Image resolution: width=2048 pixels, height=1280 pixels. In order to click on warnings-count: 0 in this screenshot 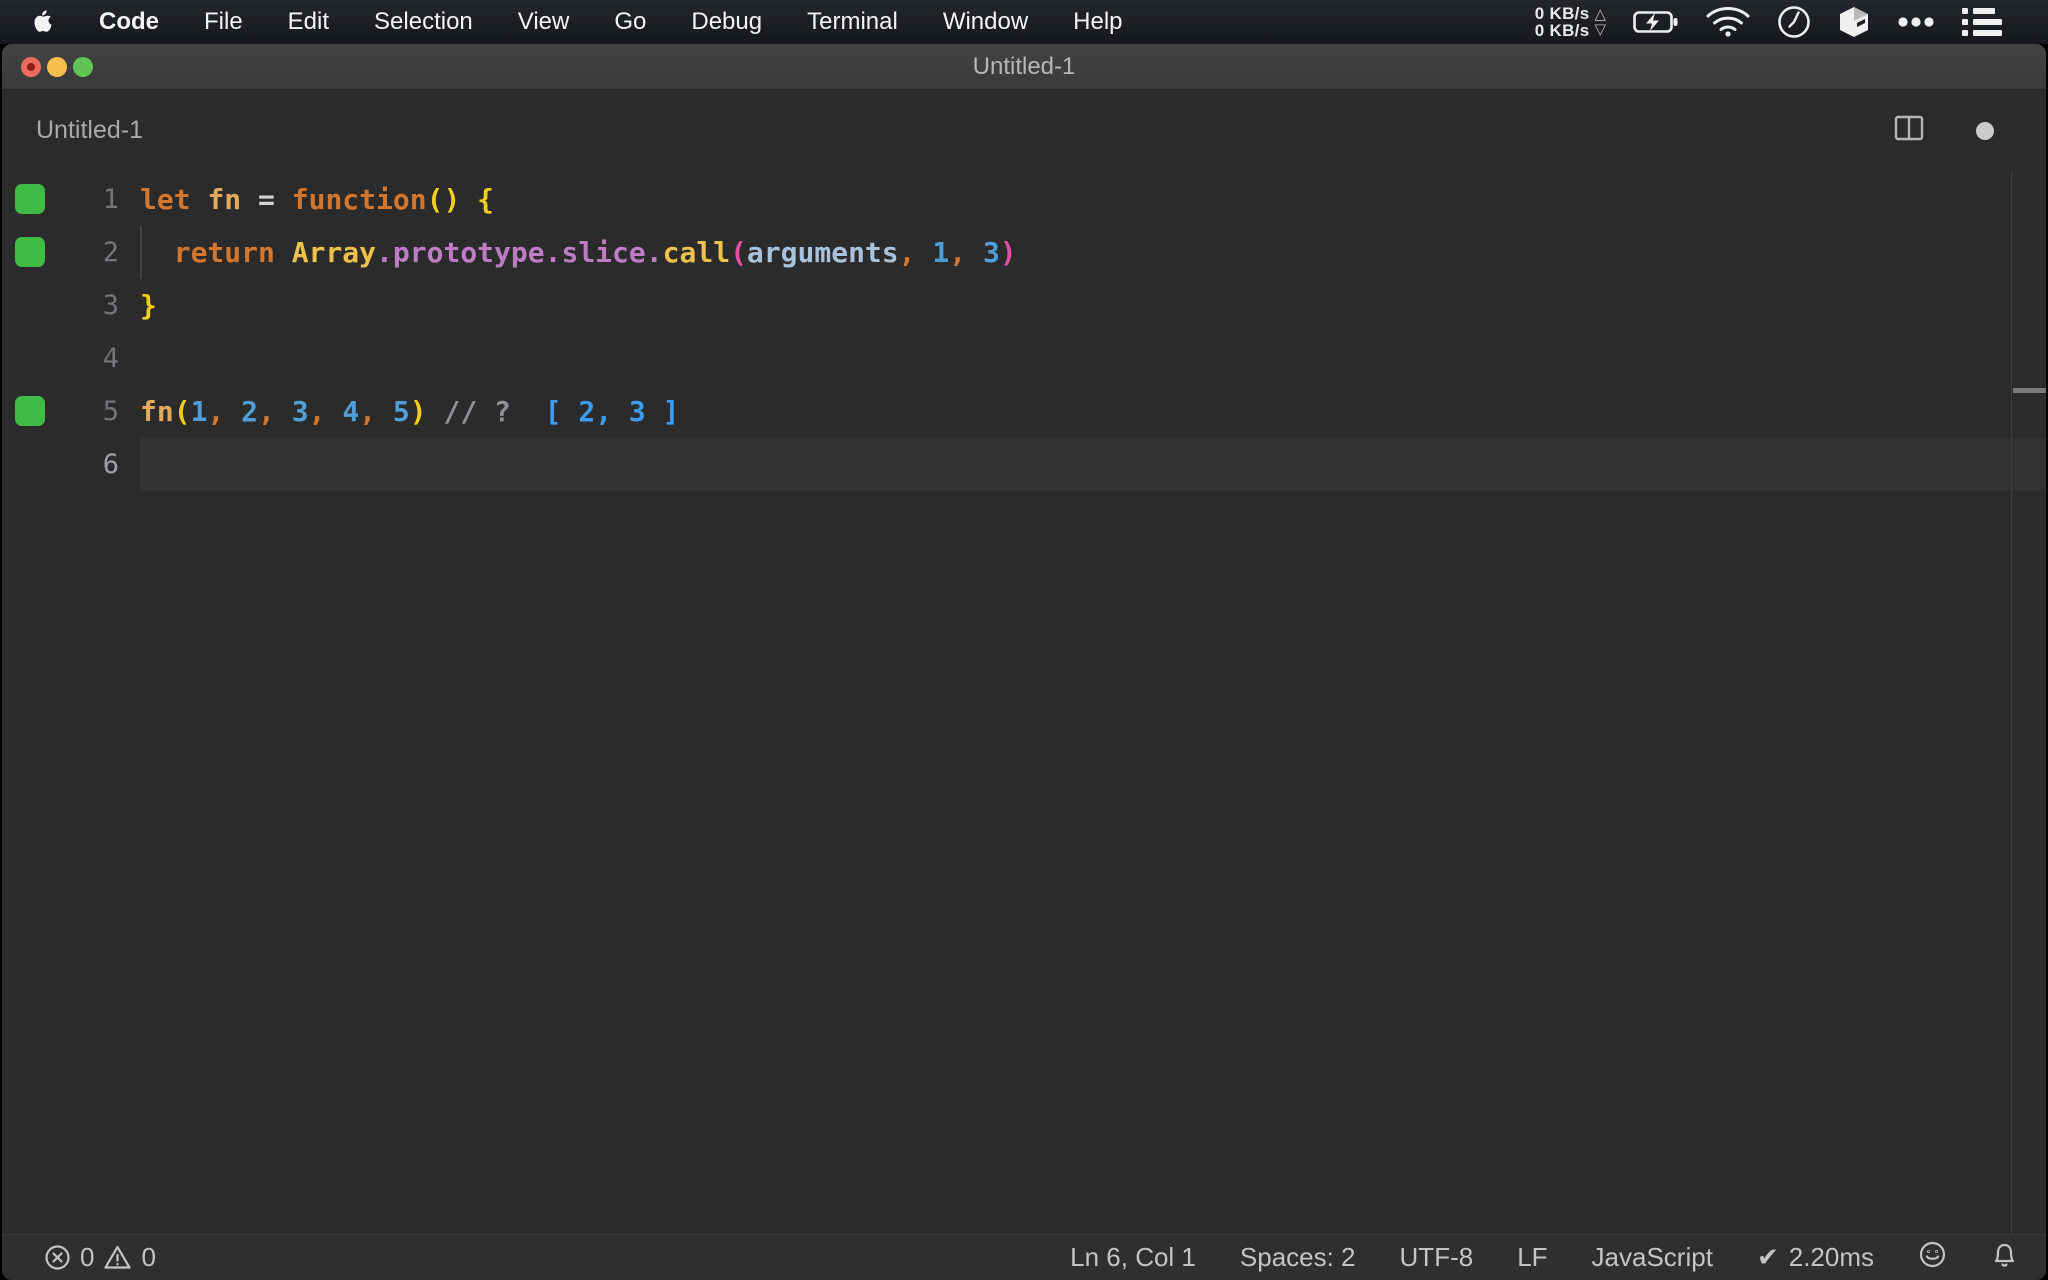, I will do `click(148, 1257)`.